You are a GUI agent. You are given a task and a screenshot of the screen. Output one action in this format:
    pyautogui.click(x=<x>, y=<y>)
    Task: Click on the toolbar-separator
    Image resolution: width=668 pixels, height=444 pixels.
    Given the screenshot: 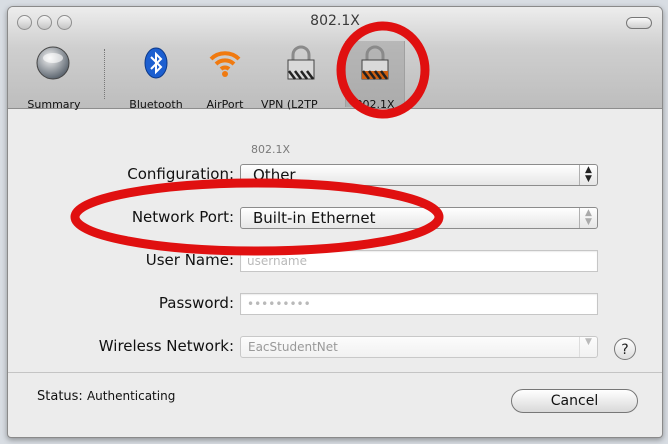 What is the action you would take?
    pyautogui.click(x=104, y=74)
    